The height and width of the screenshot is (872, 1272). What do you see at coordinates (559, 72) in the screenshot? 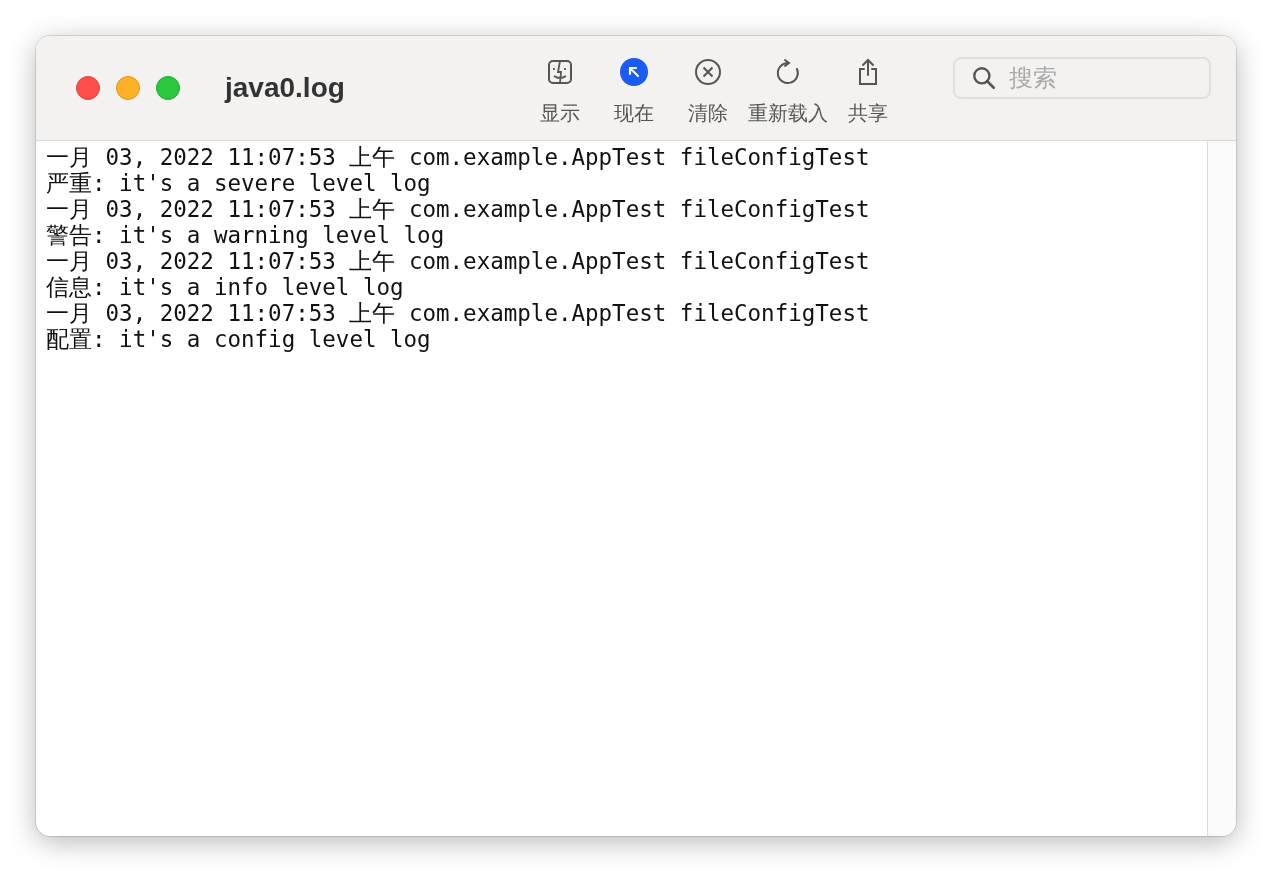
I see `finder-face-icon` at bounding box center [559, 72].